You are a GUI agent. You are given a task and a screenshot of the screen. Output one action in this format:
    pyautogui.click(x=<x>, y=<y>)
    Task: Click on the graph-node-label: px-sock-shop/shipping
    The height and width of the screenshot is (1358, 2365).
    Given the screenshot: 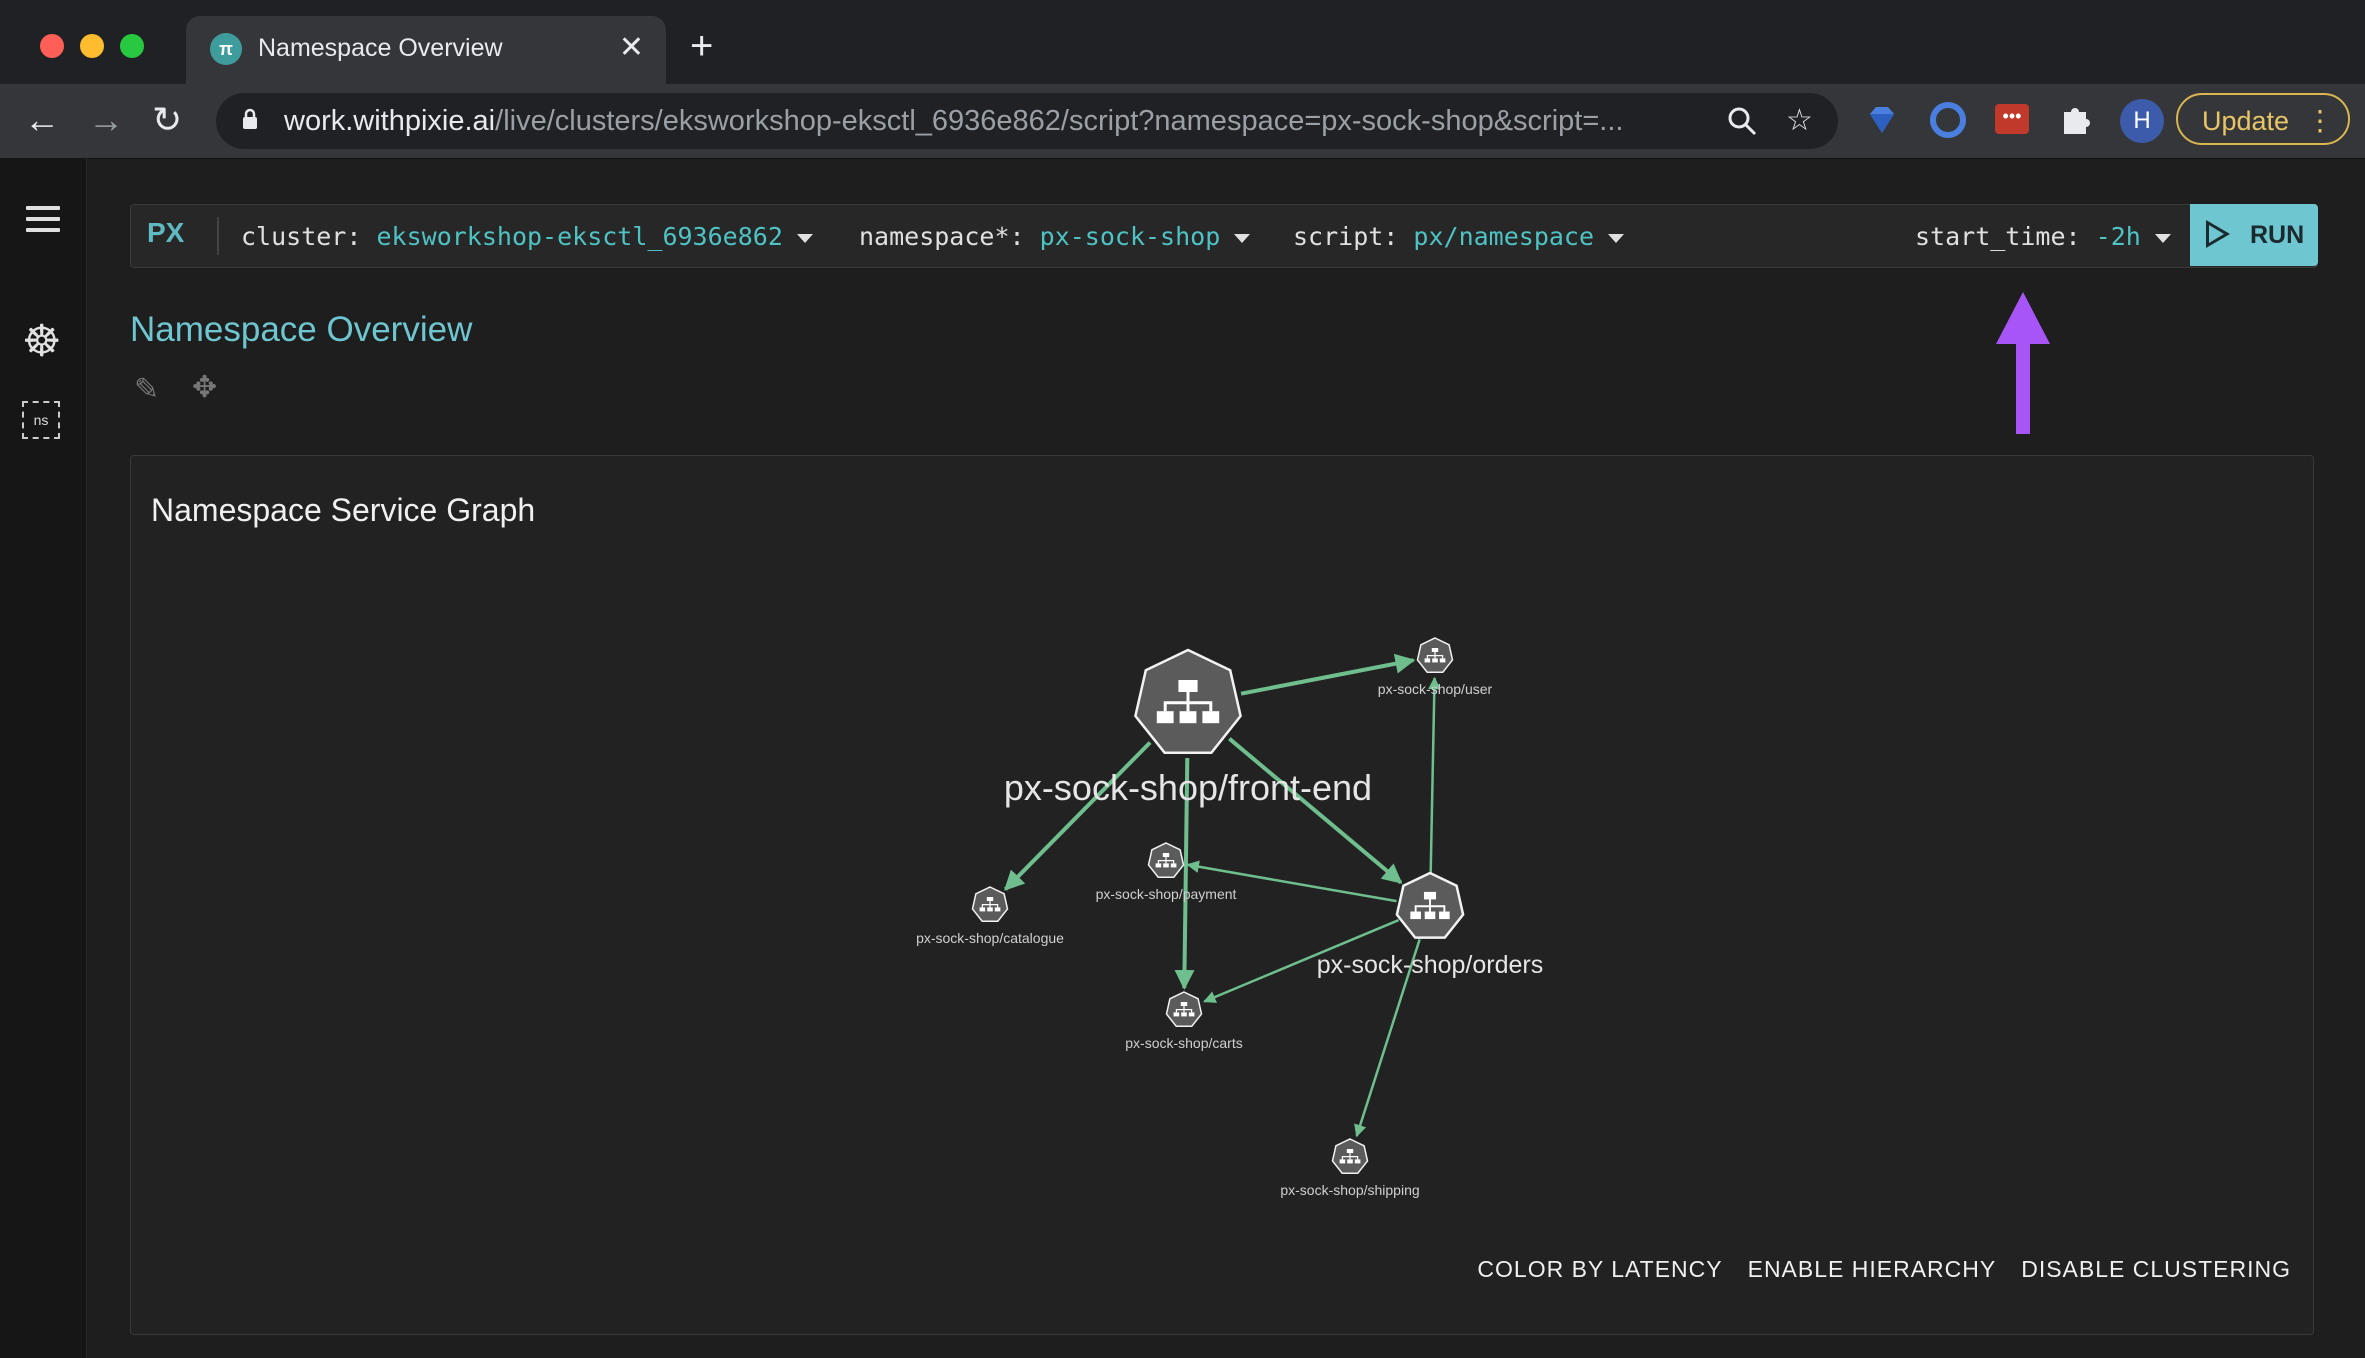 What is the action you would take?
    pyautogui.click(x=1349, y=1190)
    